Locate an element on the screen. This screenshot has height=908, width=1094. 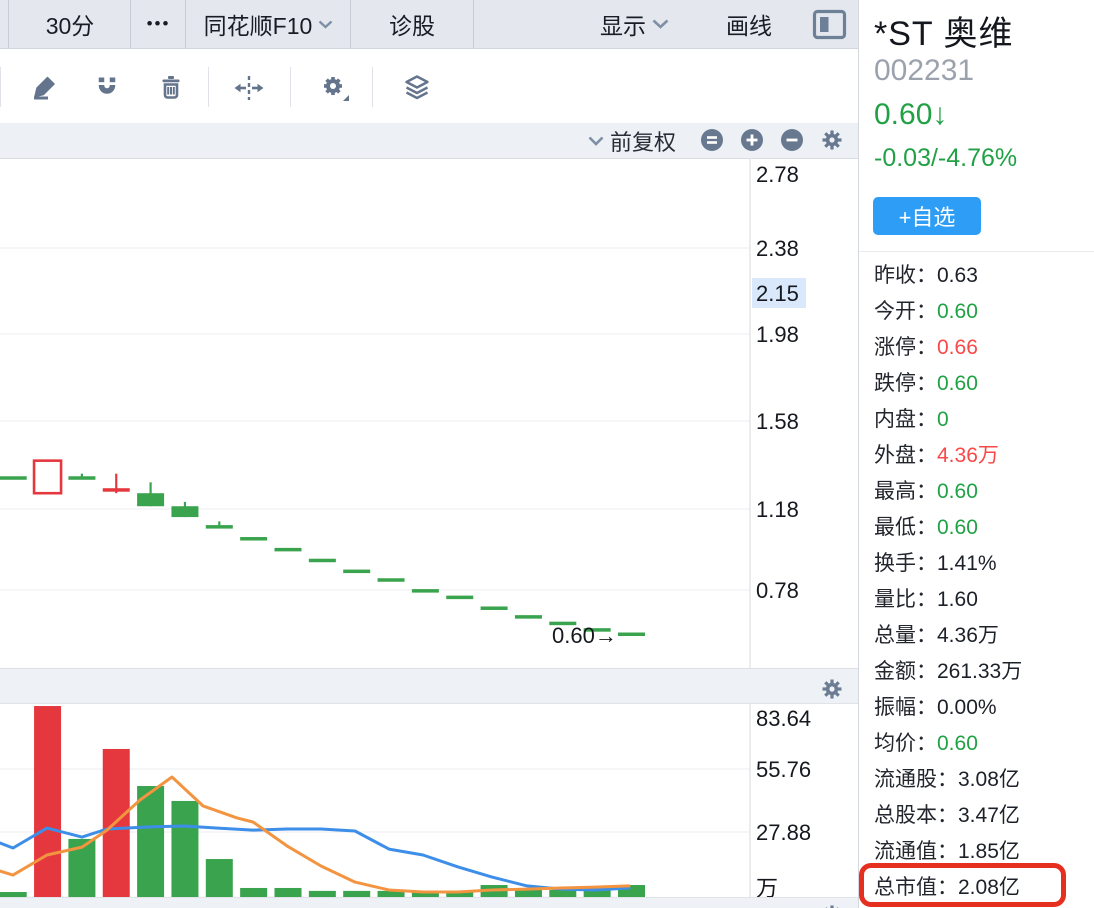
stat-value: 0.00% is located at coordinates (967, 707).